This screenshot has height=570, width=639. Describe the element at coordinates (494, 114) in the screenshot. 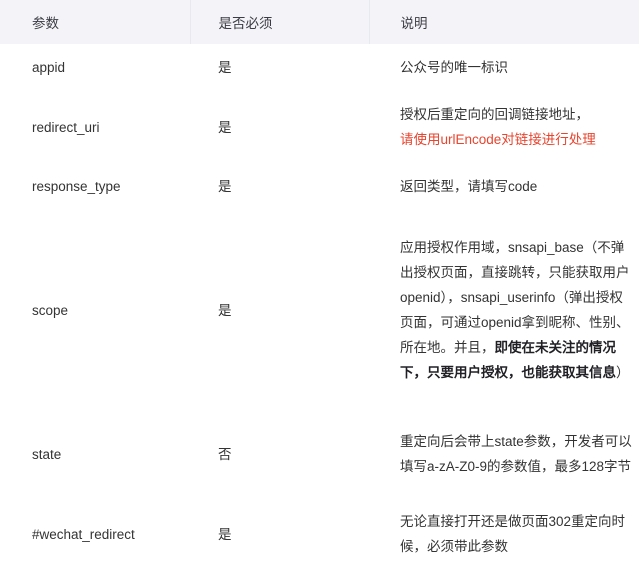

I see `description-text: 授权后重定向的回调链接地址，` at that location.